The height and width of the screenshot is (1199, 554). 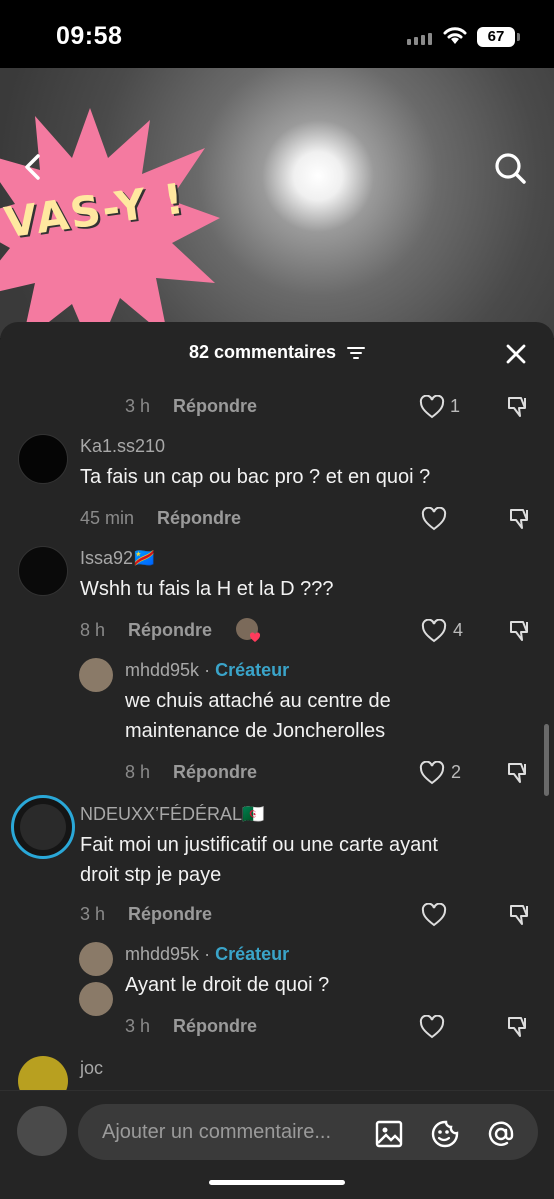 What do you see at coordinates (516, 354) in the screenshot?
I see `close-icon` at bounding box center [516, 354].